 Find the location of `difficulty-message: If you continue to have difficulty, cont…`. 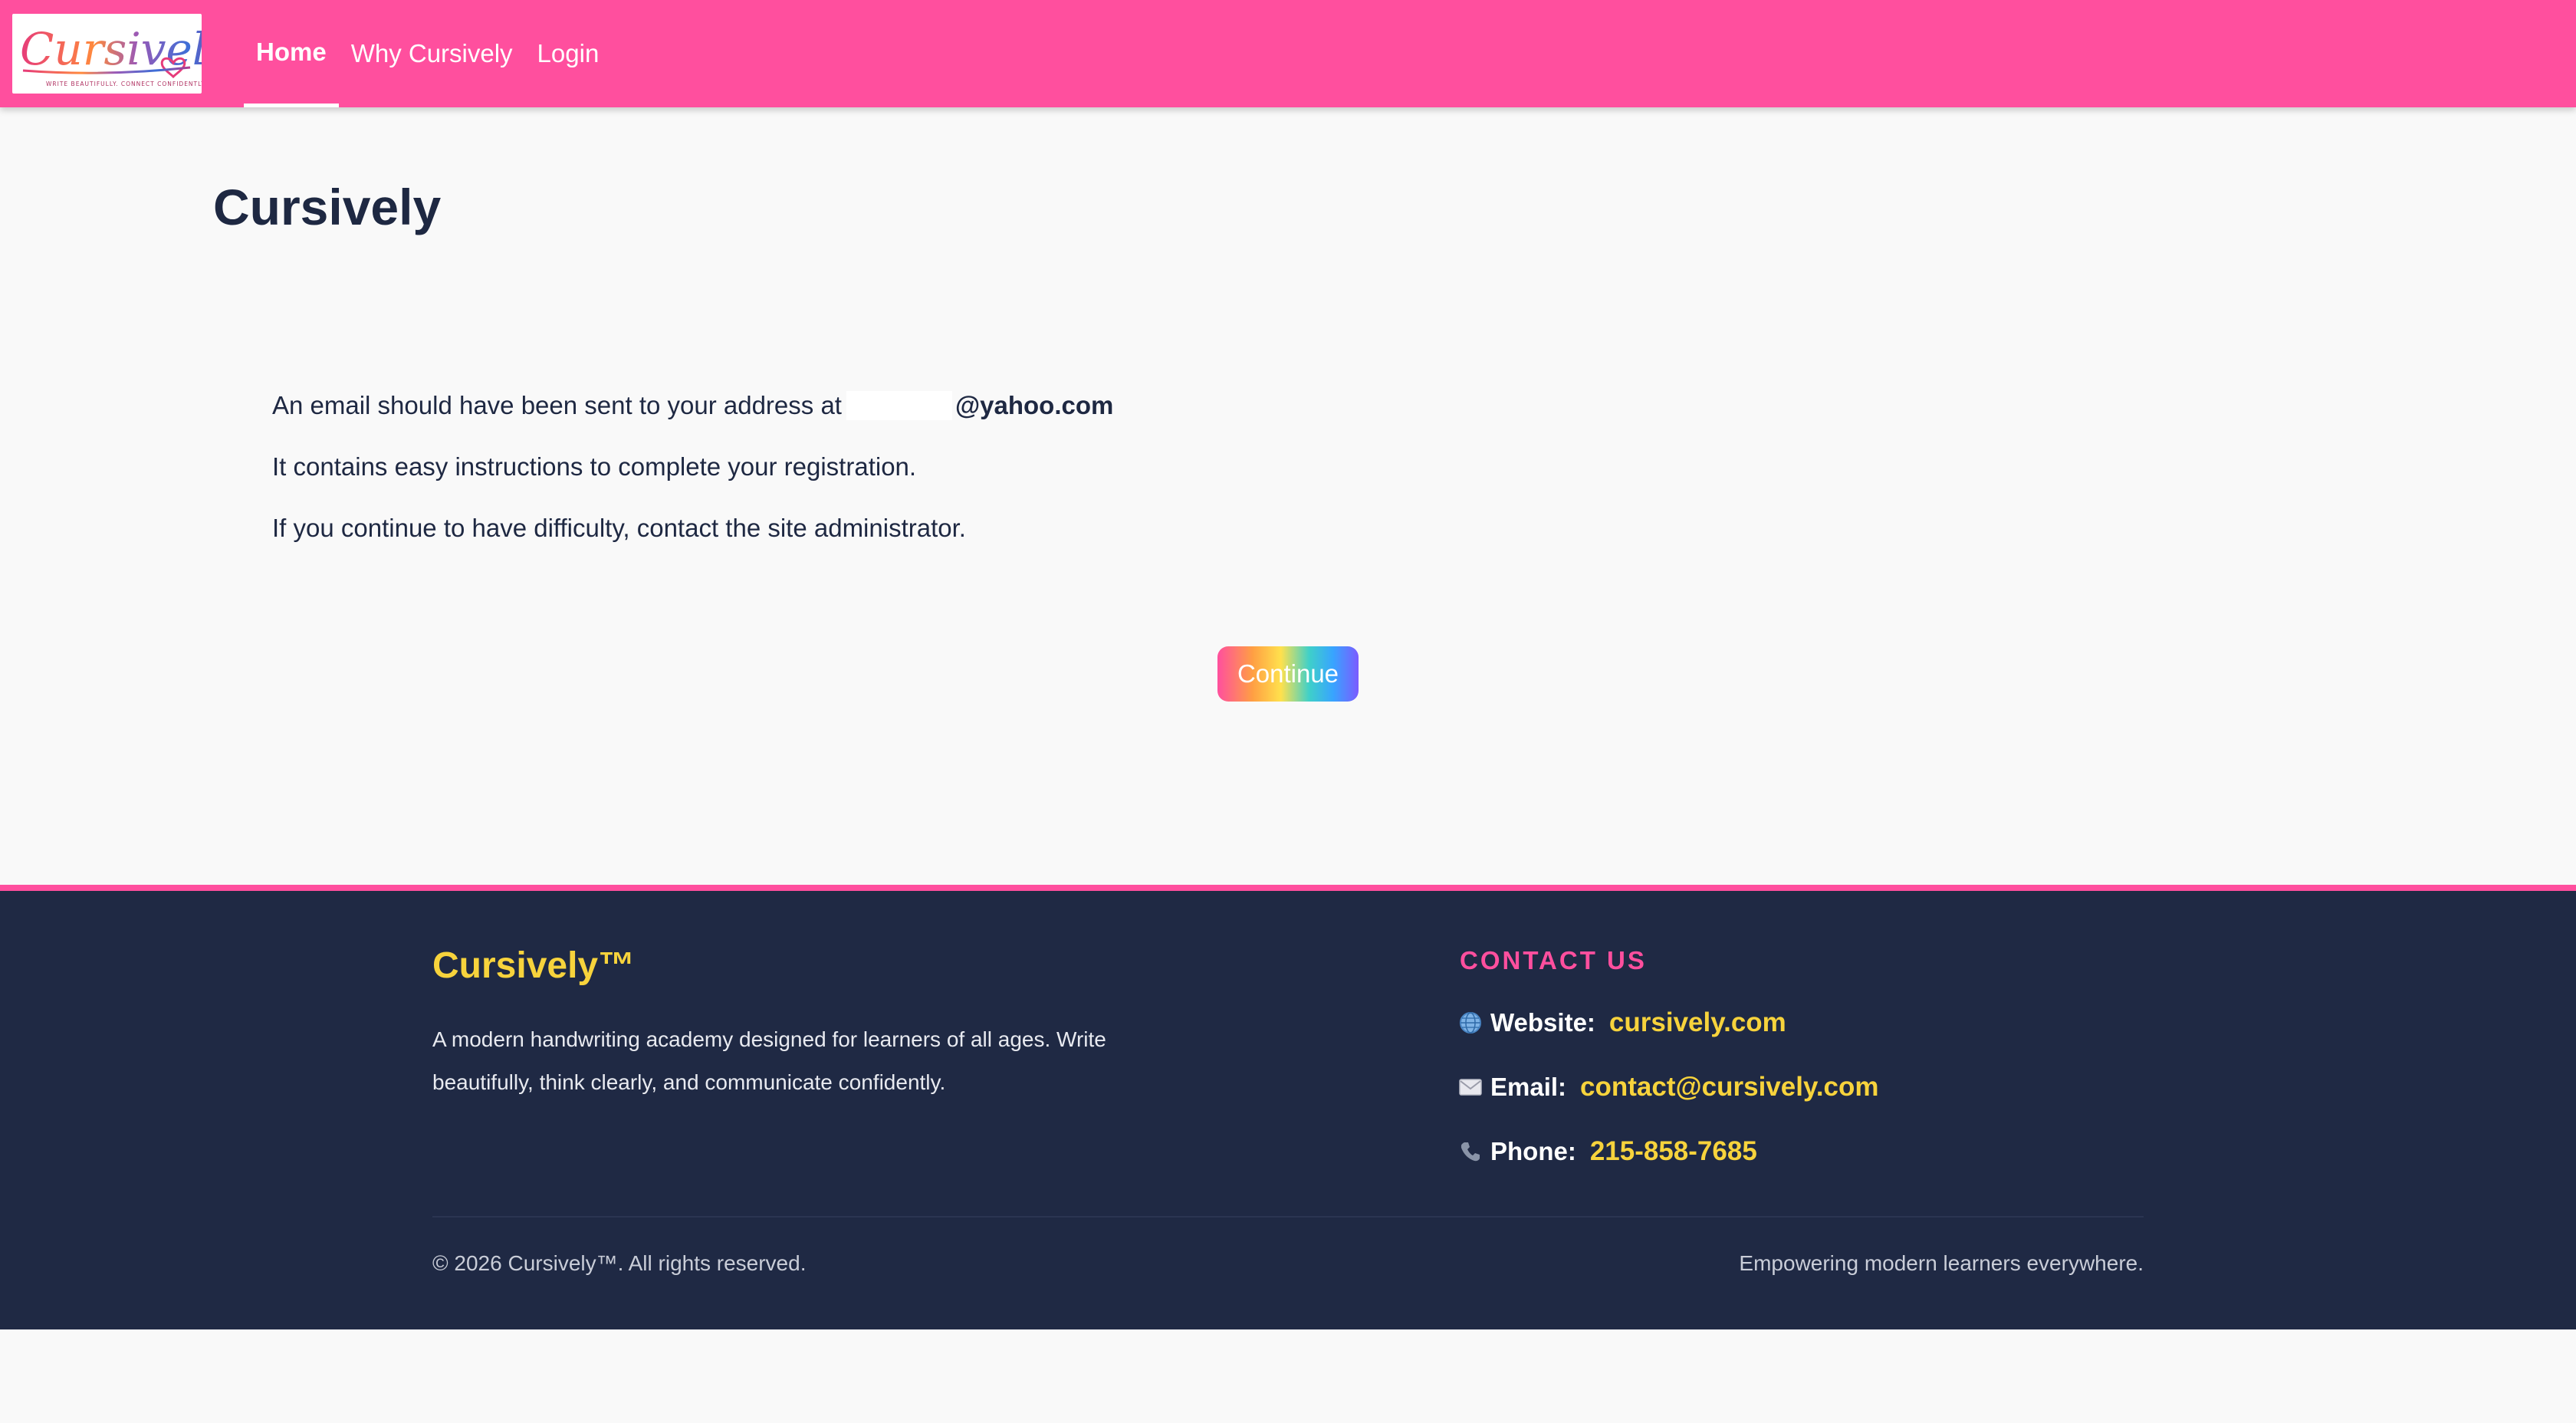

difficulty-message: If you continue to have difficulty, cont… is located at coordinates (619, 528).